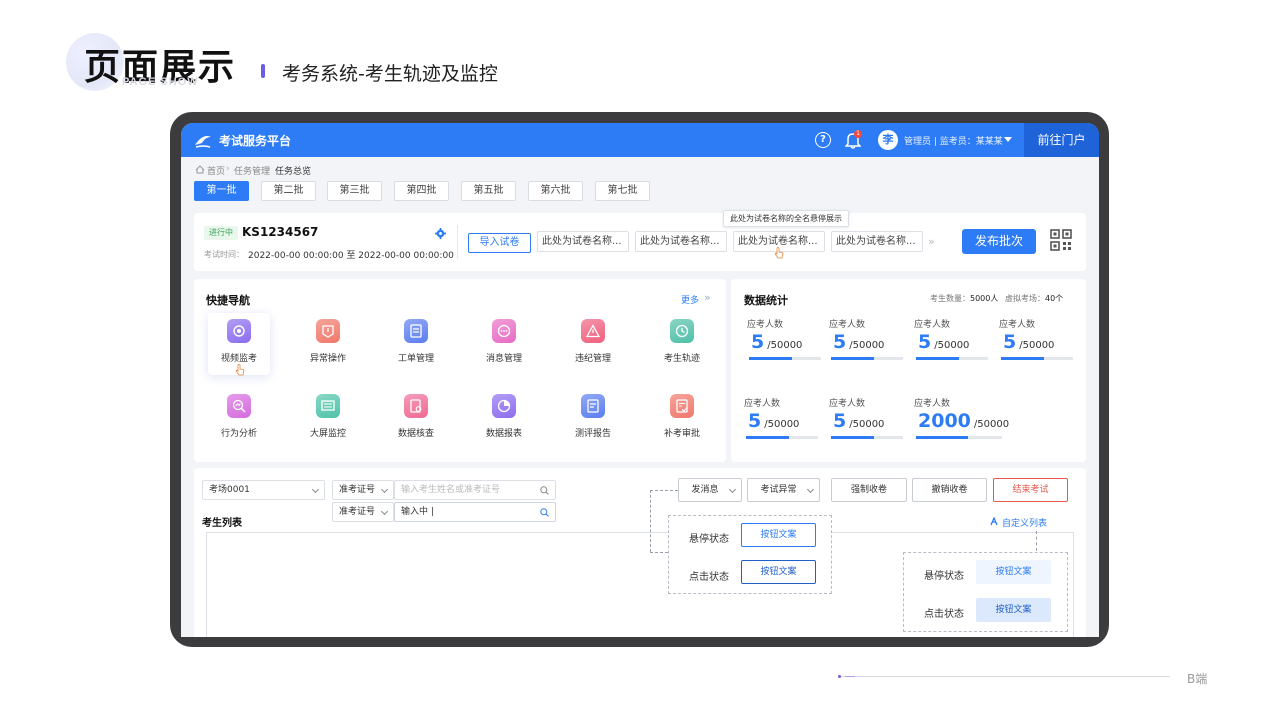 Image resolution: width=1280 pixels, height=720 pixels. What do you see at coordinates (593, 406) in the screenshot?
I see `eval-report-icon` at bounding box center [593, 406].